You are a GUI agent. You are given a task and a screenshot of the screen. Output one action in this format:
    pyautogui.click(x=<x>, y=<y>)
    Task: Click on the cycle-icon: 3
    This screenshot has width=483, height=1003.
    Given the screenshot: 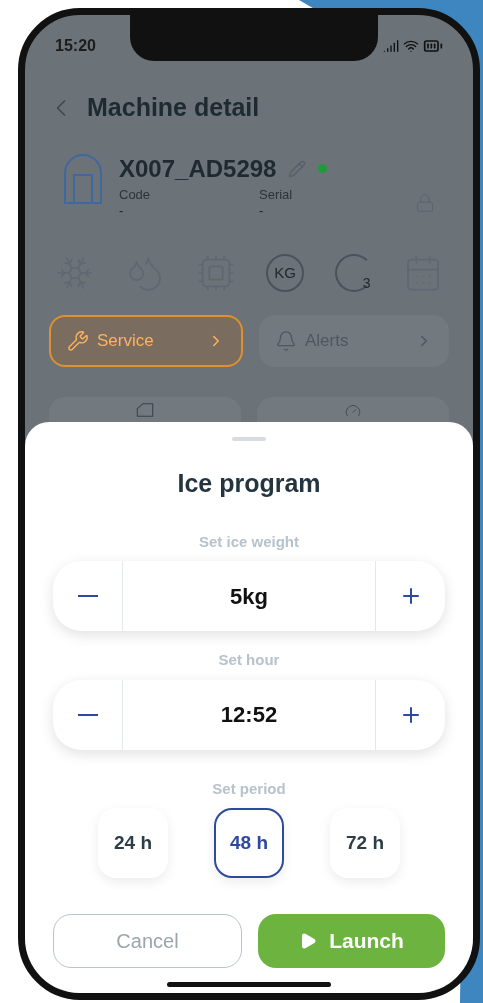 What is the action you would take?
    pyautogui.click(x=353, y=273)
    